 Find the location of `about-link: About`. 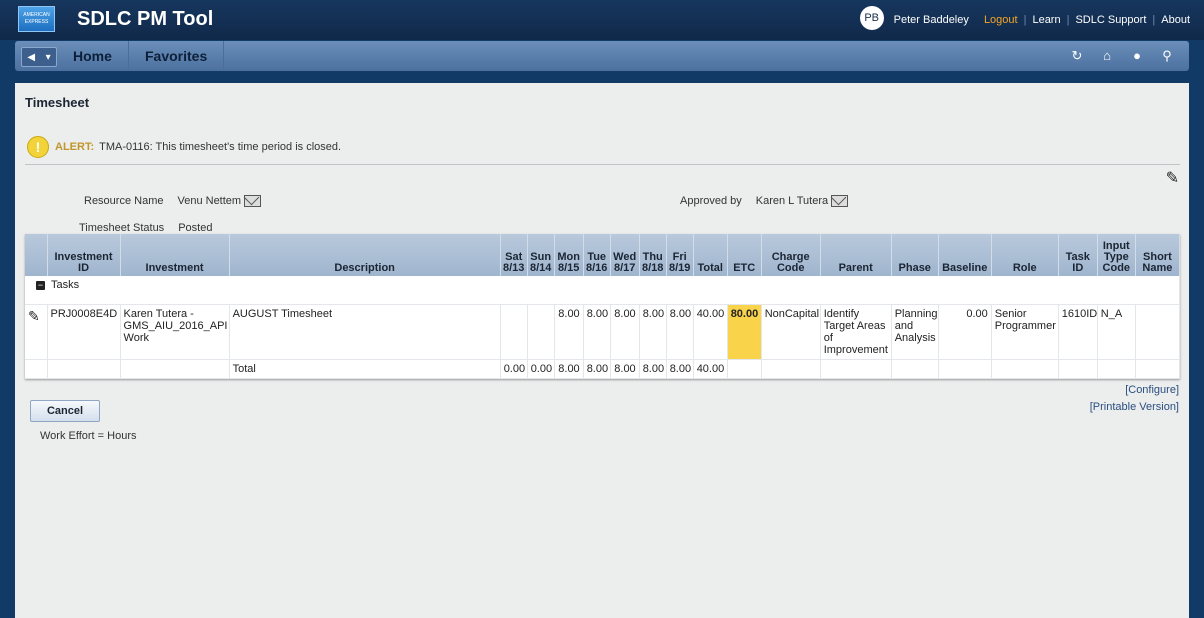

about-link: About is located at coordinates (1175, 20).